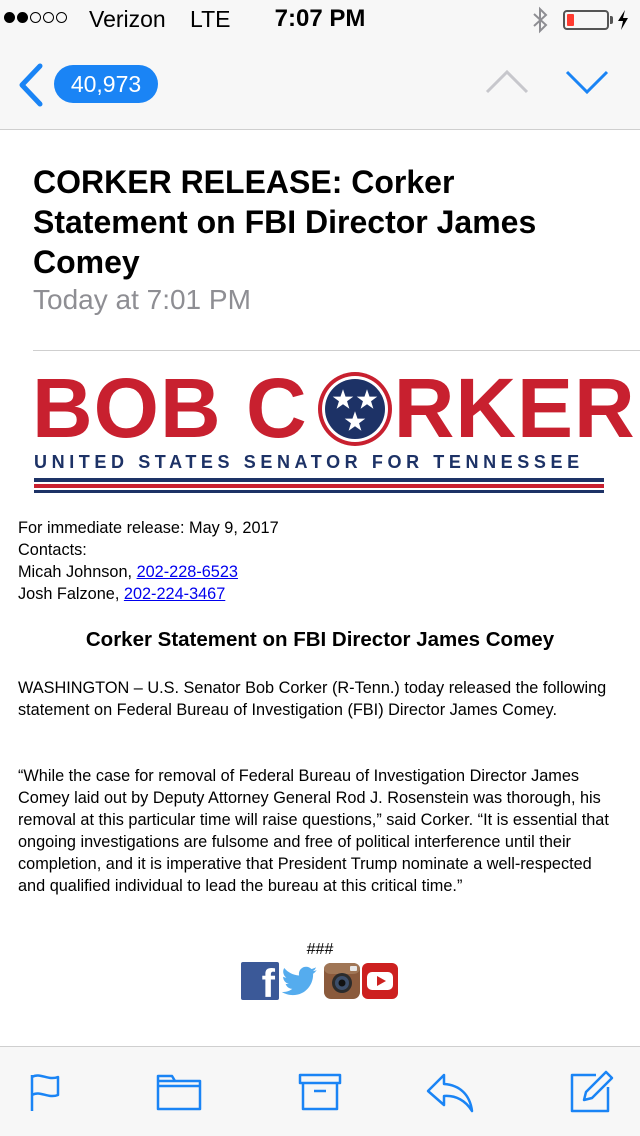 This screenshot has width=640, height=1136. Describe the element at coordinates (106, 84) in the screenshot. I see `unread-count-badge: 40,973` at that location.